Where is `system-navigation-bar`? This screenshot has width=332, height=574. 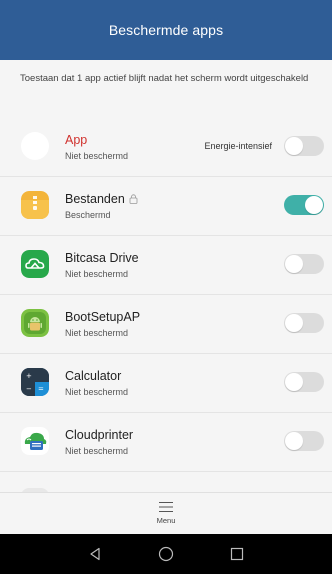
system-navigation-bar is located at coordinates (166, 554).